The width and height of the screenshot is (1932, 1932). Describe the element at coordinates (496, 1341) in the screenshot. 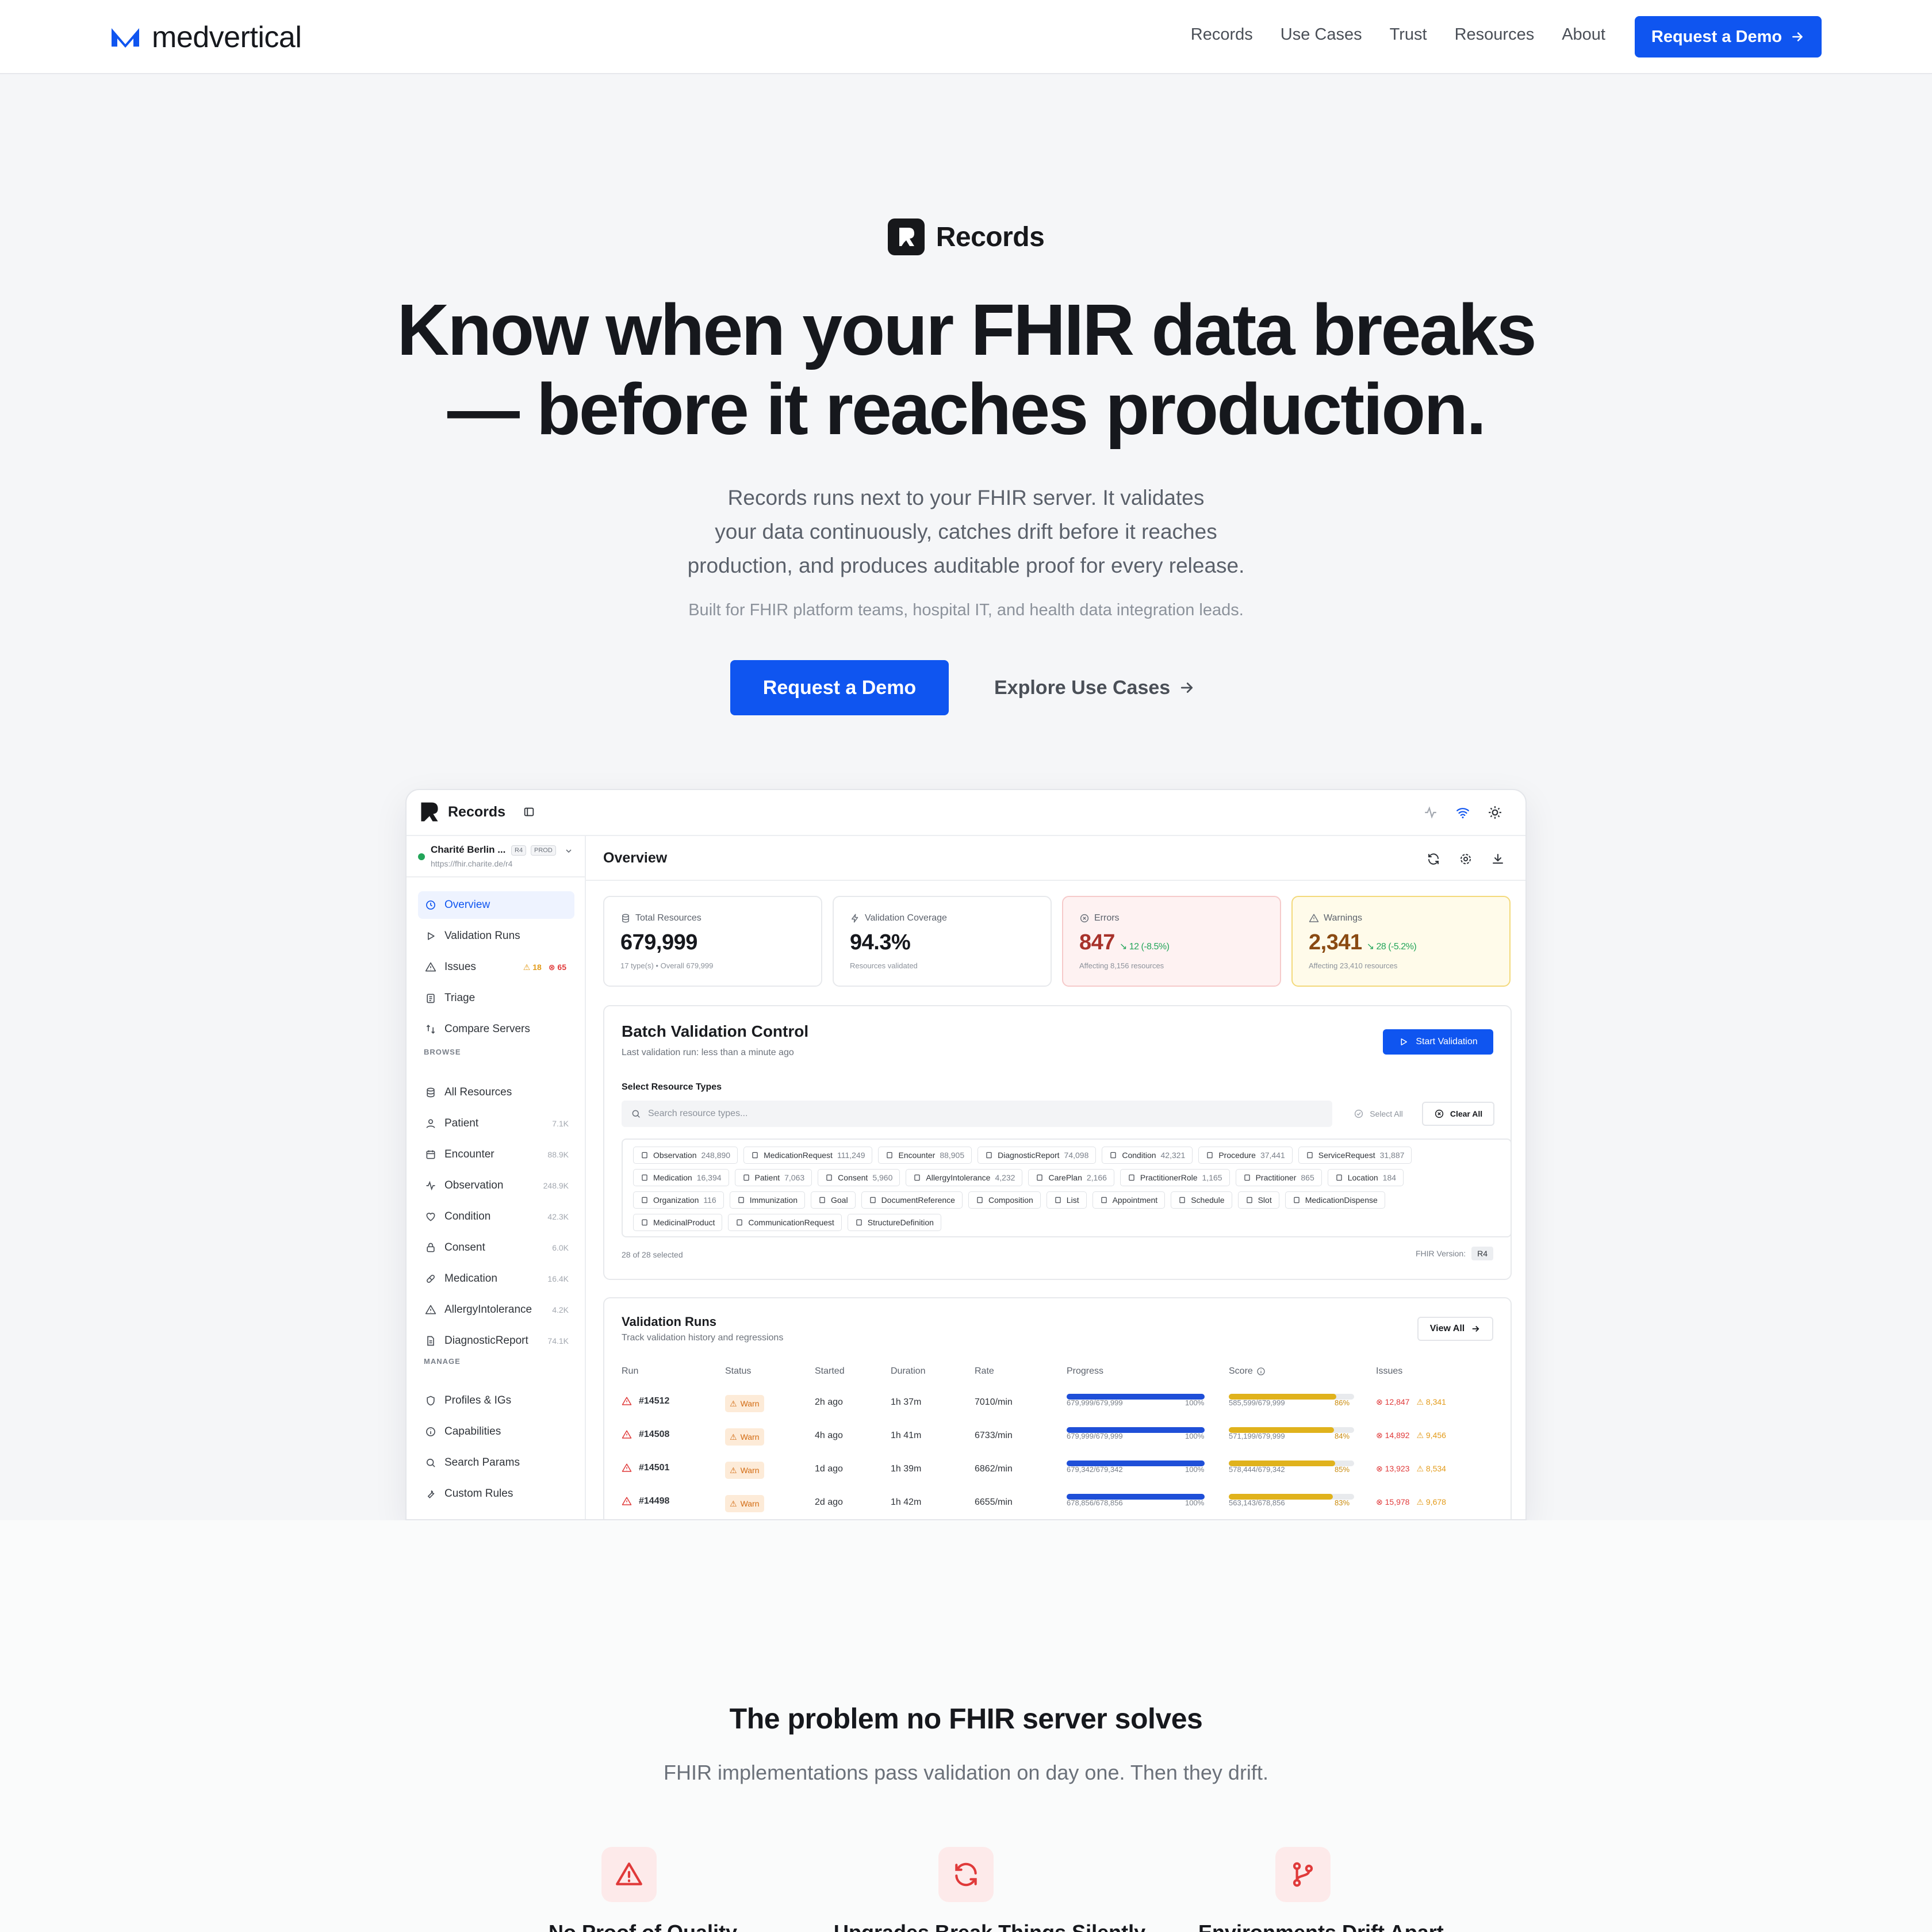

I see `sidebar-item-diagnosticreport: DiagnosticReport 74.1K` at that location.